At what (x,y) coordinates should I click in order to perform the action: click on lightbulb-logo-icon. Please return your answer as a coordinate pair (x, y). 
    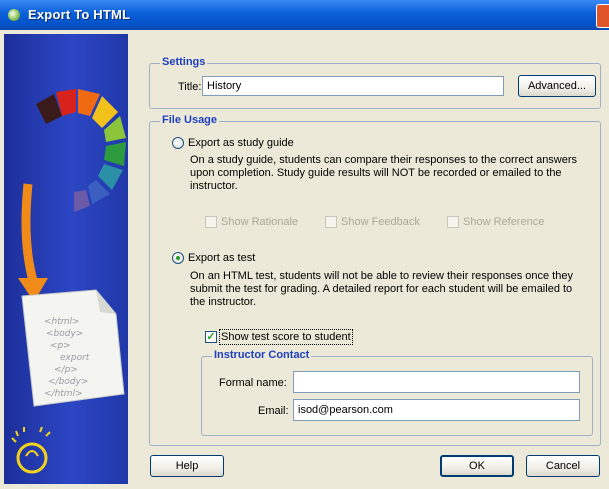
    Looking at the image, I should click on (31, 450).